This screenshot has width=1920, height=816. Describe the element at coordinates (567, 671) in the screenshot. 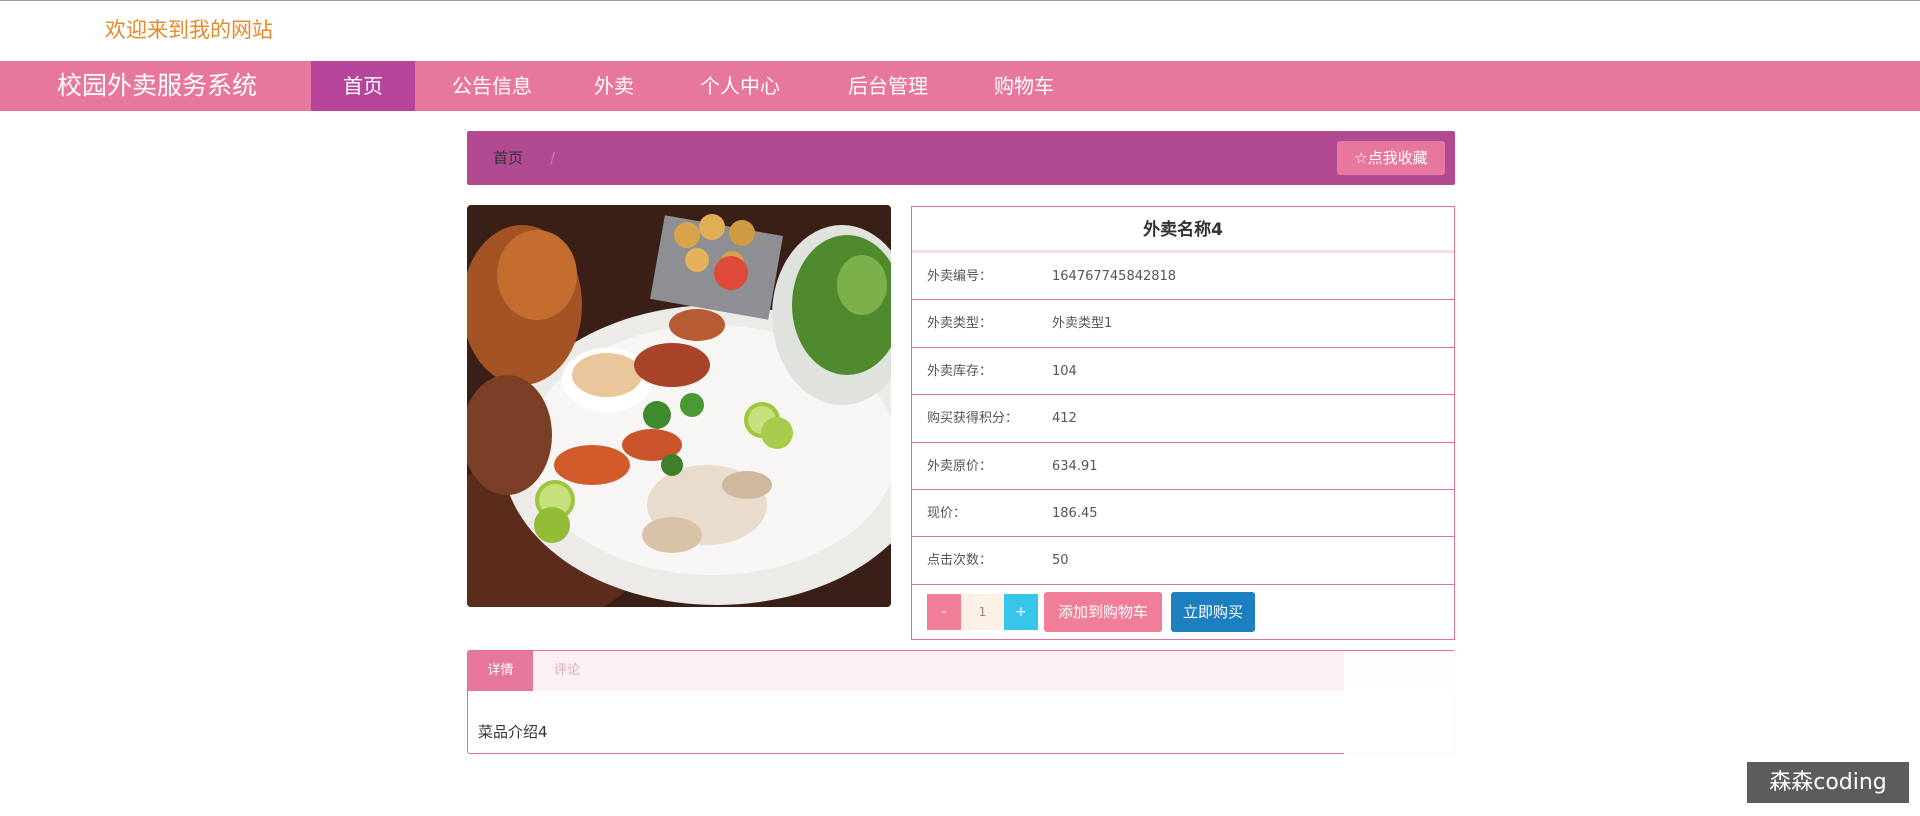

I see `tab-comments: 评论` at that location.